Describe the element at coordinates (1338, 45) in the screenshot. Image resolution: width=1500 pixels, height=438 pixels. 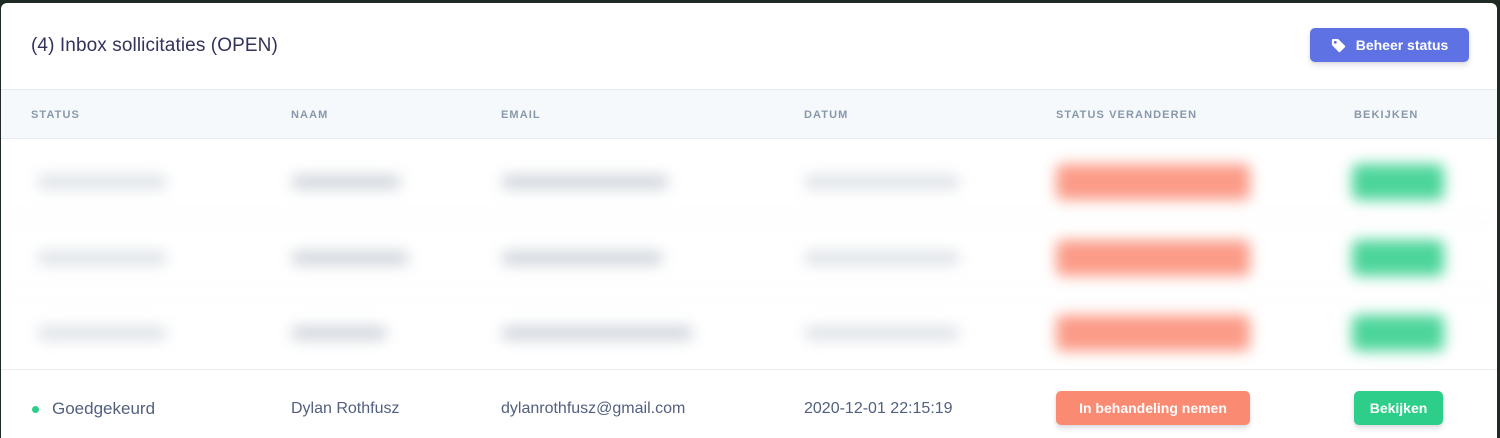
I see `tag-icon` at that location.